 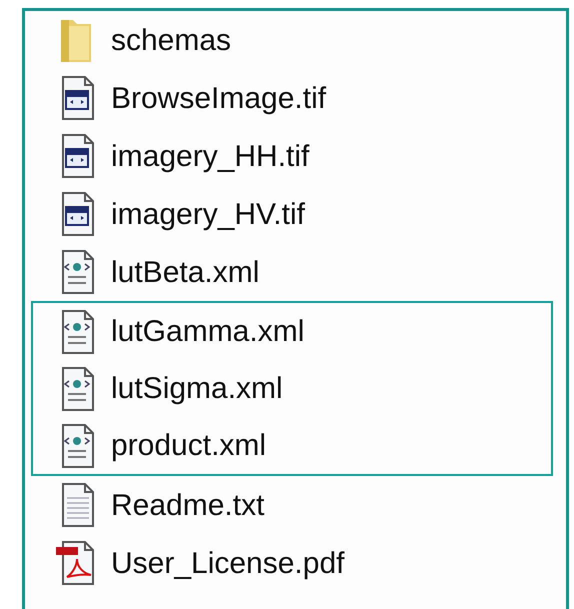 I want to click on file-name: imagery_HH.tif, so click(x=210, y=156).